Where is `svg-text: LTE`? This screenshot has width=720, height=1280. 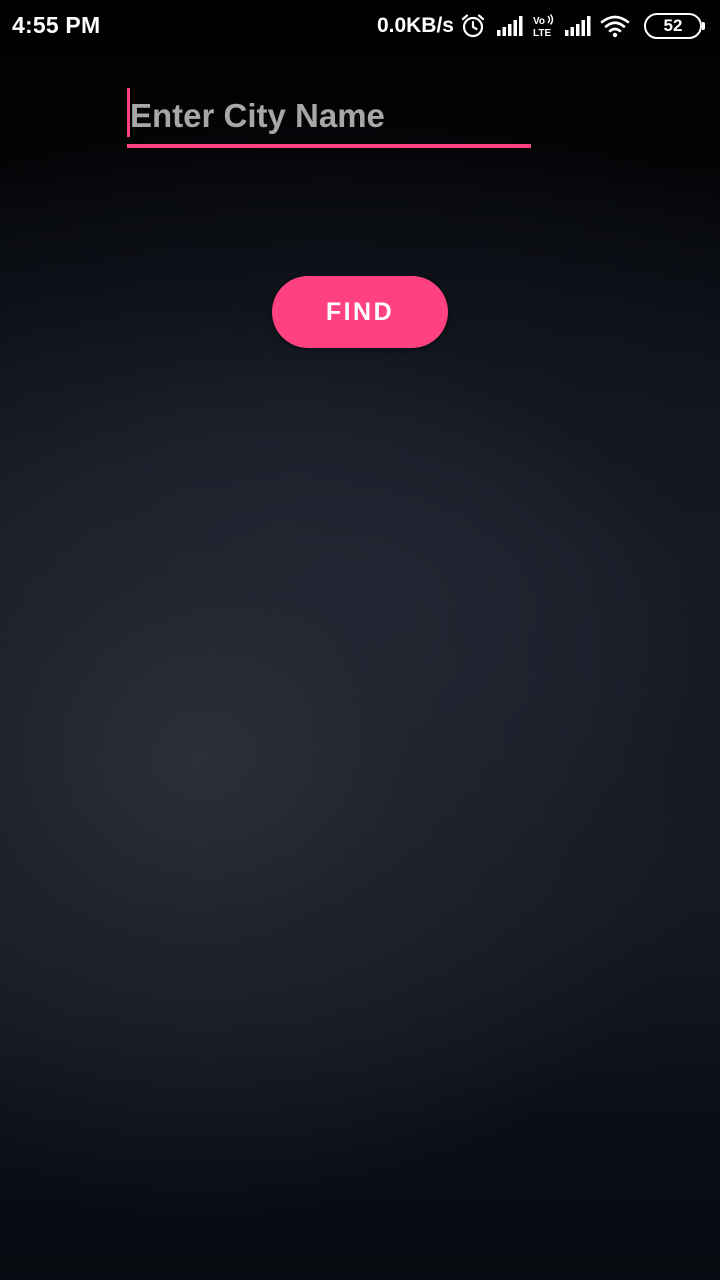 svg-text: LTE is located at coordinates (542, 33).